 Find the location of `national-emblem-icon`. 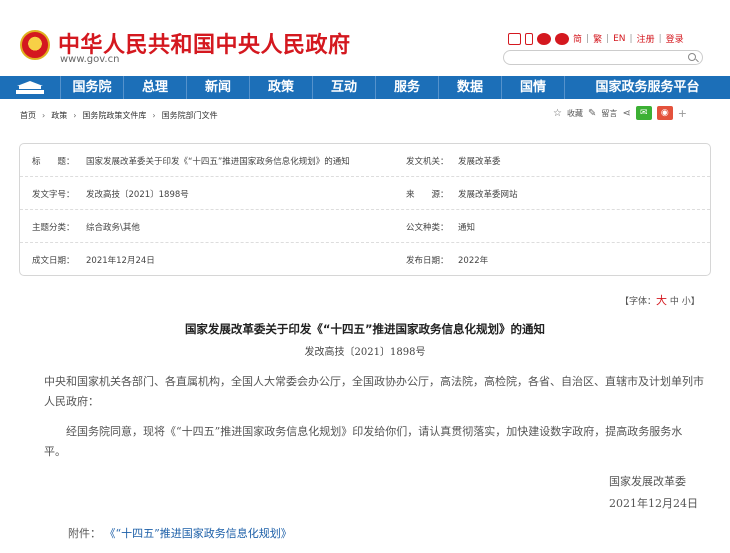

national-emblem-icon is located at coordinates (35, 45).